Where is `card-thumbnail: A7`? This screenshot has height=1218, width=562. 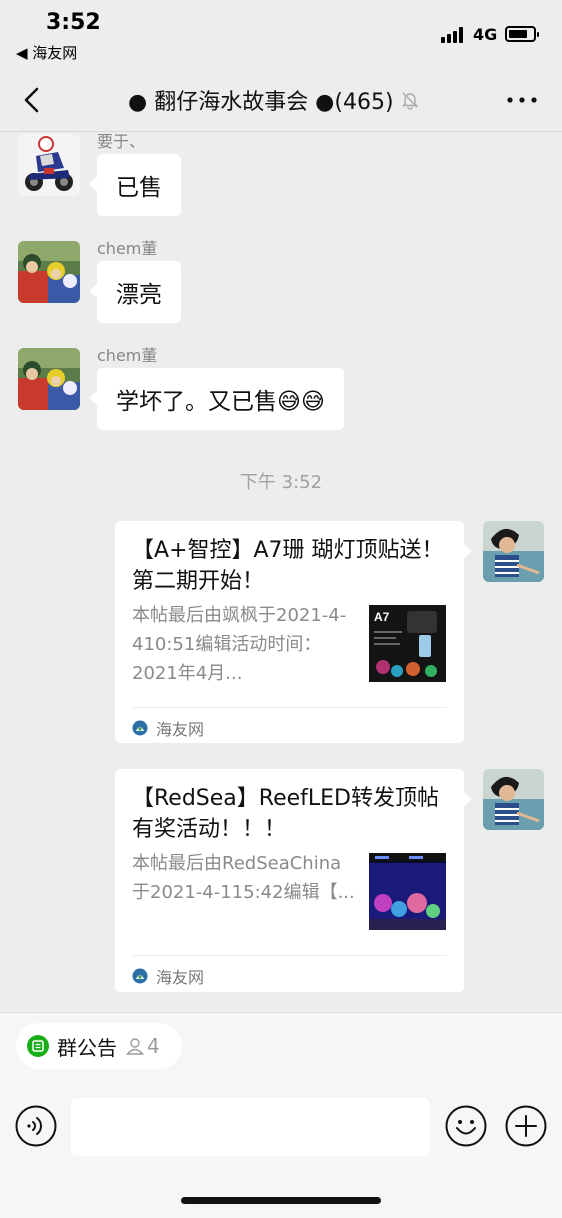 card-thumbnail: A7 is located at coordinates (407, 643).